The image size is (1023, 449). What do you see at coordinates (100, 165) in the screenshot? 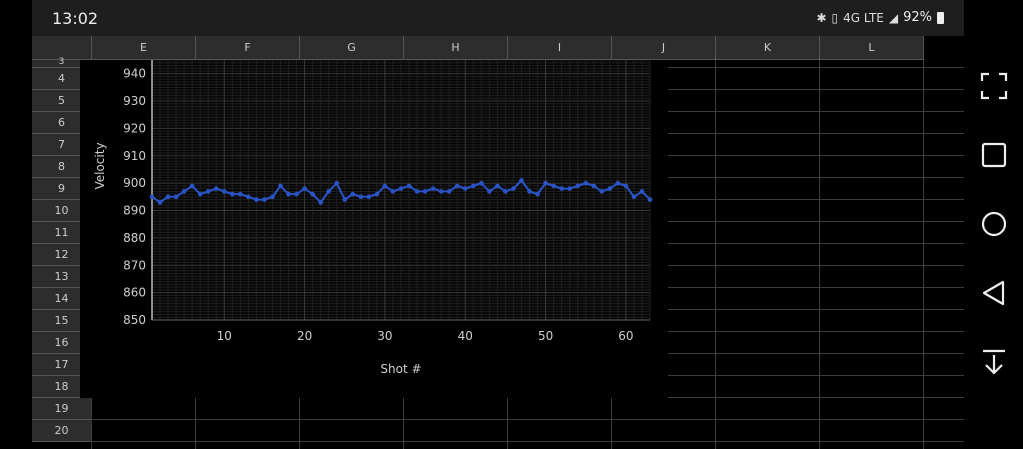
I see `y-axis-label: Velocity` at bounding box center [100, 165].